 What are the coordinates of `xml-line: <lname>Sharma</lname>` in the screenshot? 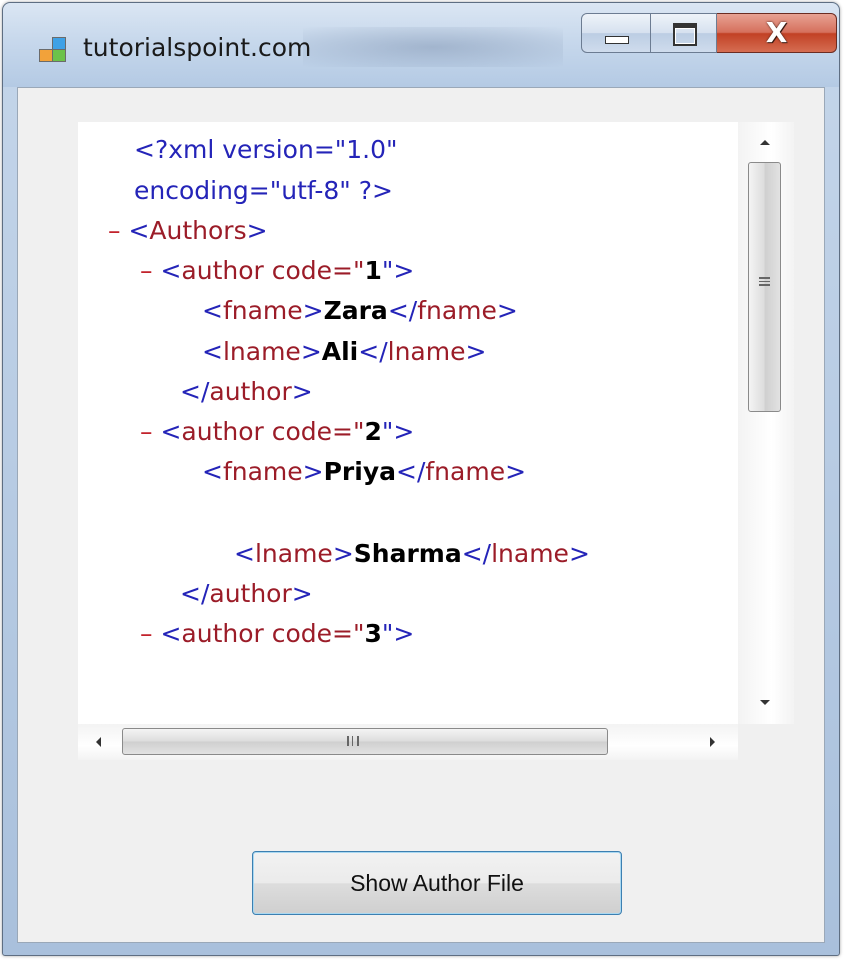 It's located at (412, 554).